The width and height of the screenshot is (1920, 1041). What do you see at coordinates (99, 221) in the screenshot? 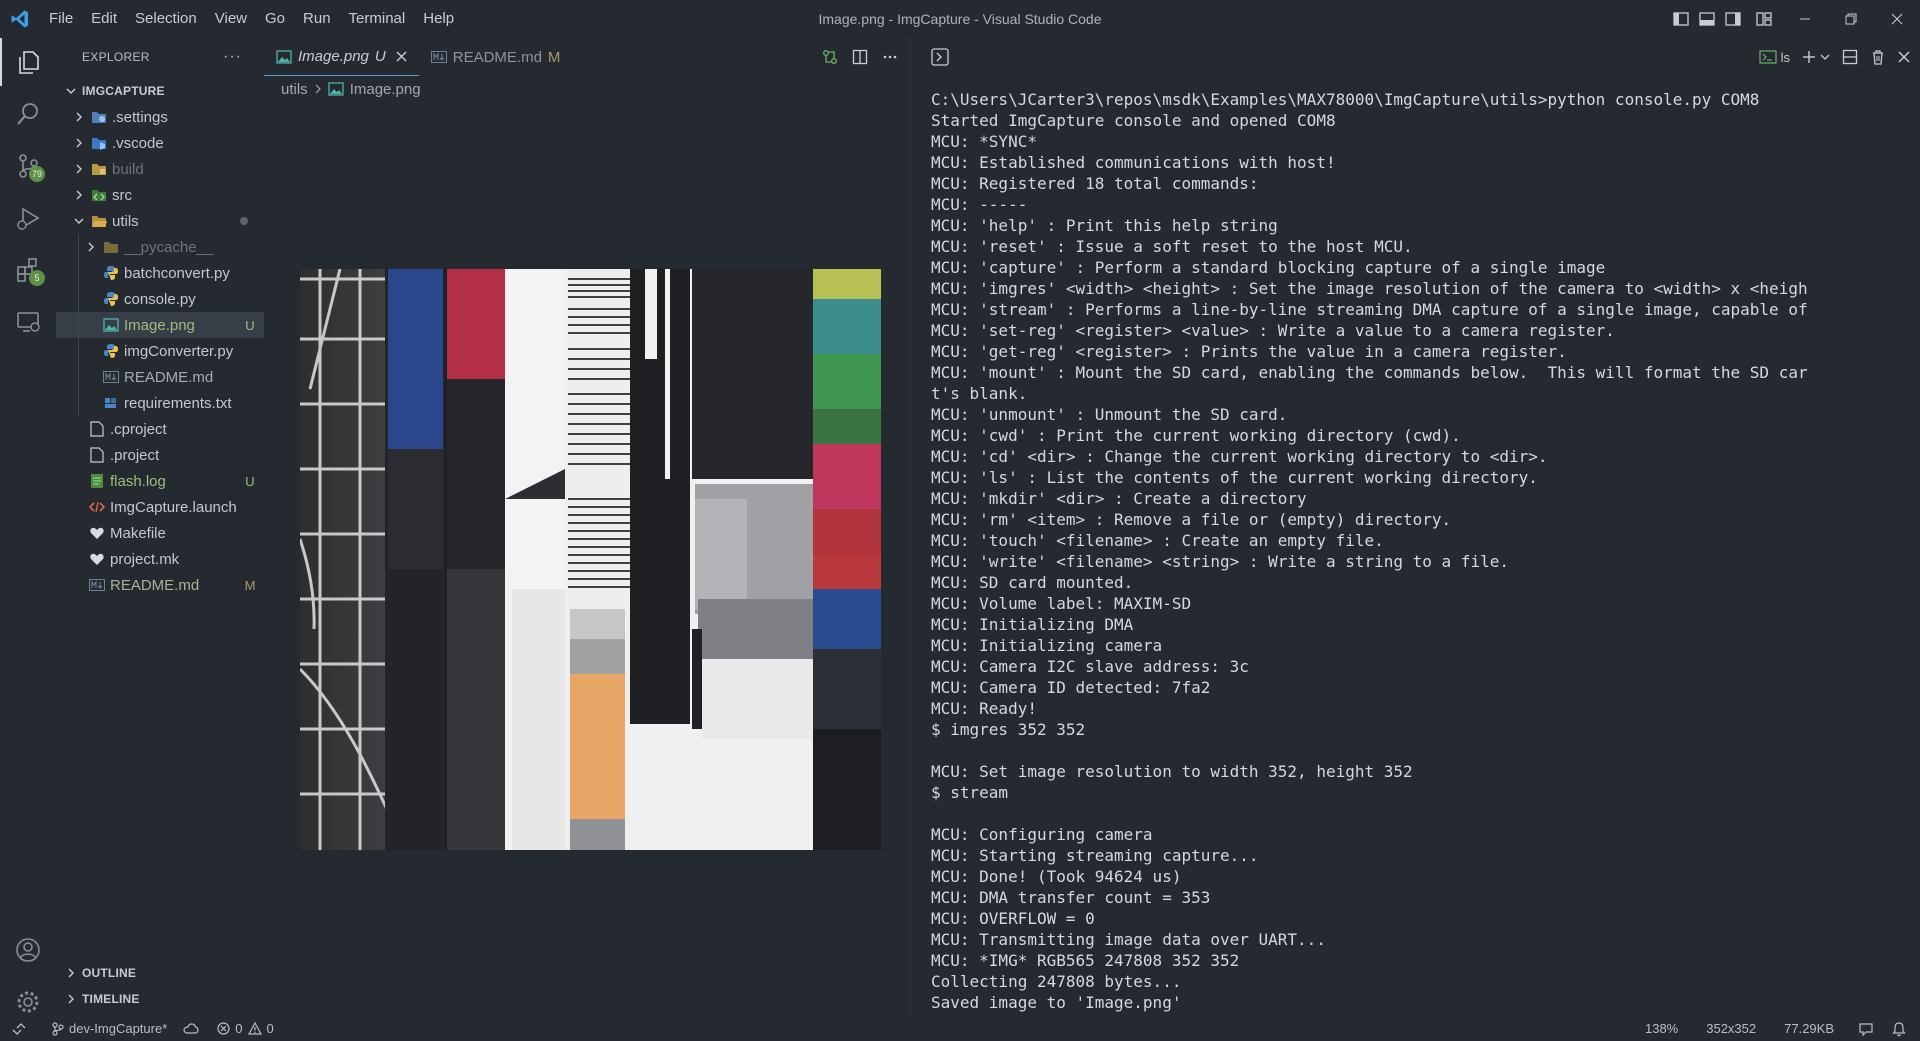
I see `utils-folder-open-icon` at bounding box center [99, 221].